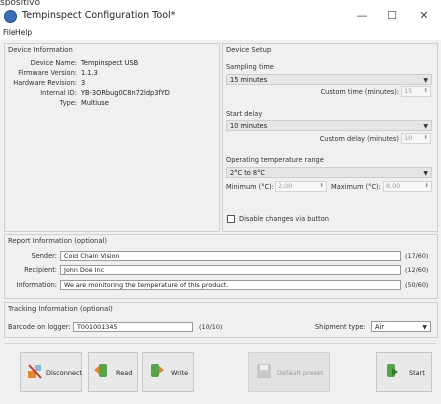 The height and width of the screenshot is (404, 441). Describe the element at coordinates (392, 16) in the screenshot. I see `maximize-button: ☐` at that location.